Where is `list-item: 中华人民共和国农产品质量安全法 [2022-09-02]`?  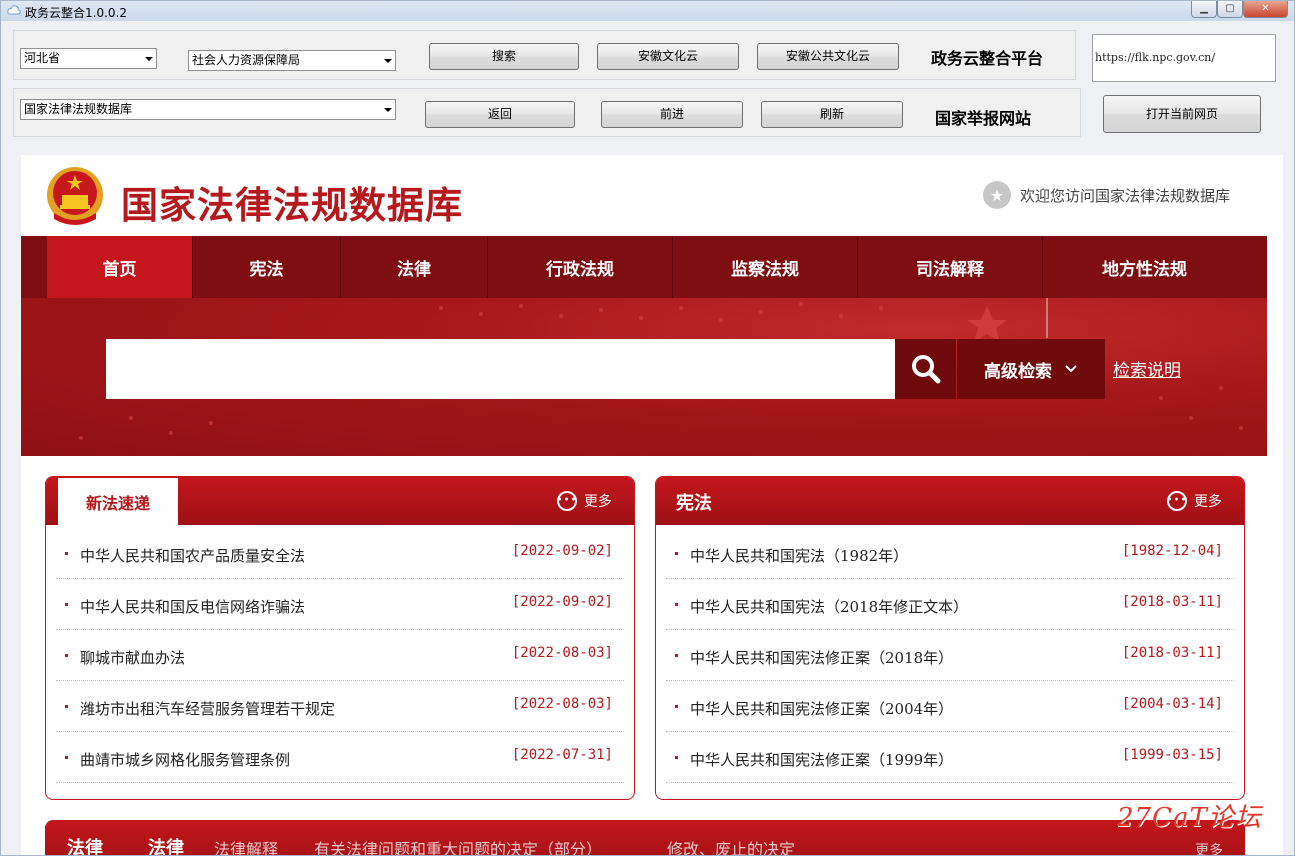 list-item: 中华人民共和国农产品质量安全法 [2022-09-02] is located at coordinates (340, 553).